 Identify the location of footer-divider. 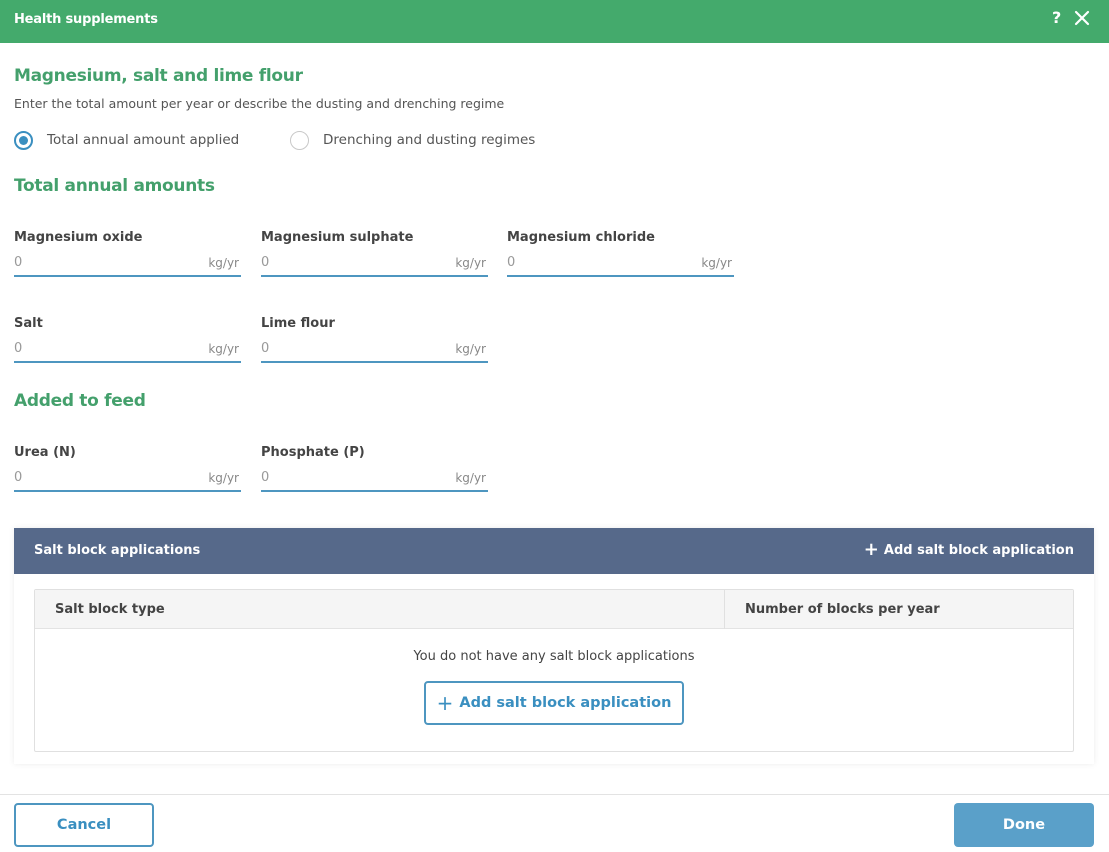
(554, 794).